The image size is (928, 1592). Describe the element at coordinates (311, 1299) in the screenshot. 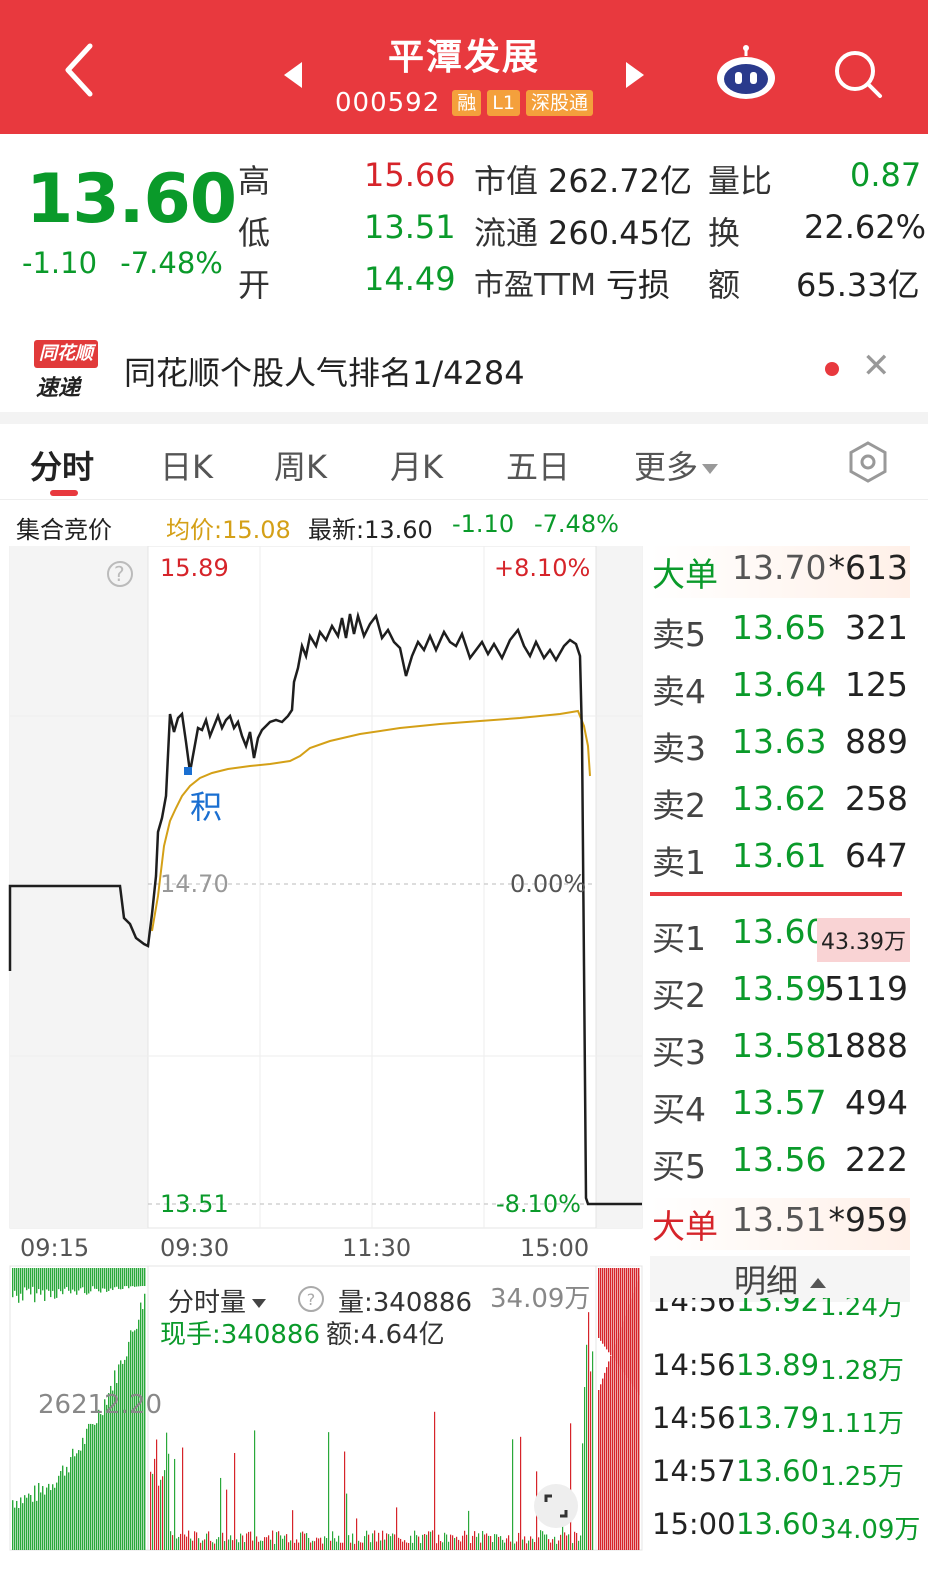

I see `help-icon: ?` at that location.